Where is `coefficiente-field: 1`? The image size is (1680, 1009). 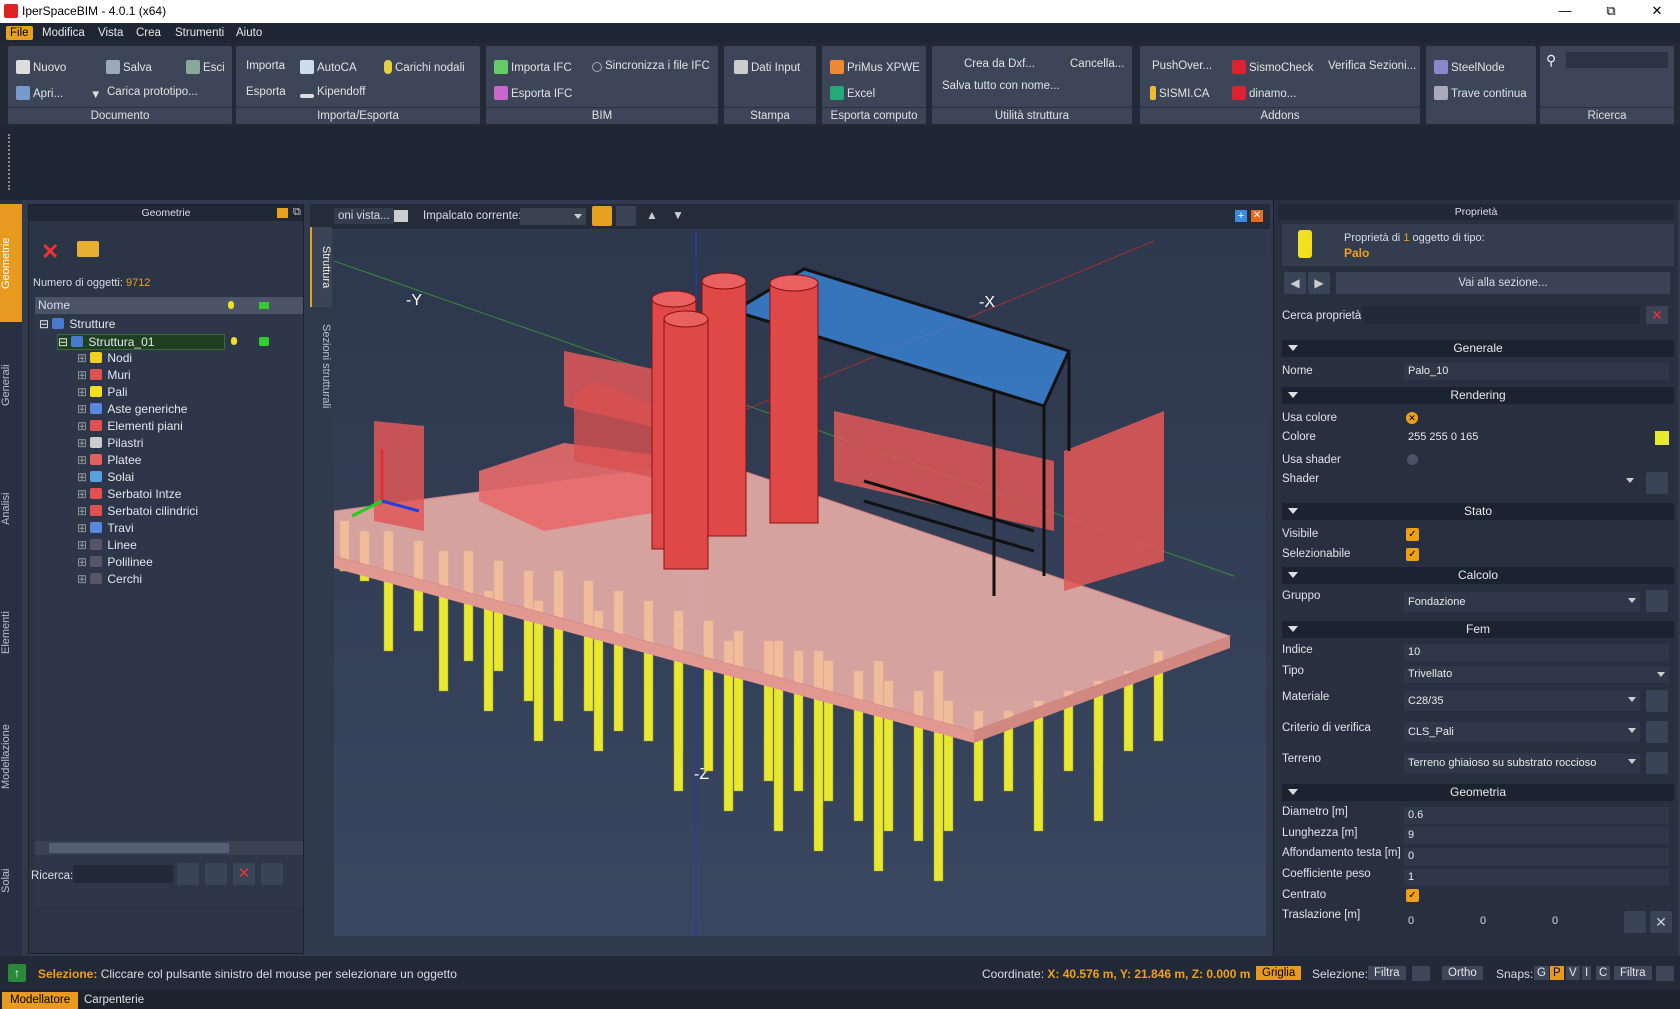 coefficiente-field: 1 is located at coordinates (1536, 877).